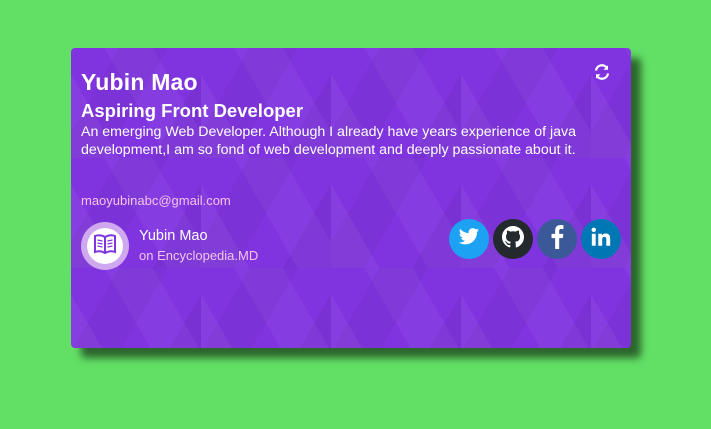 This screenshot has width=711, height=429. I want to click on facebook-button, so click(557, 239).